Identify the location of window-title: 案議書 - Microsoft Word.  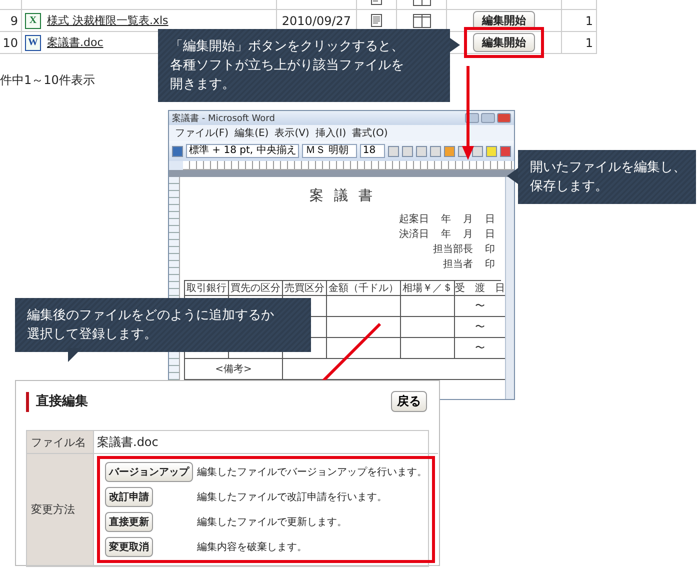
(223, 118).